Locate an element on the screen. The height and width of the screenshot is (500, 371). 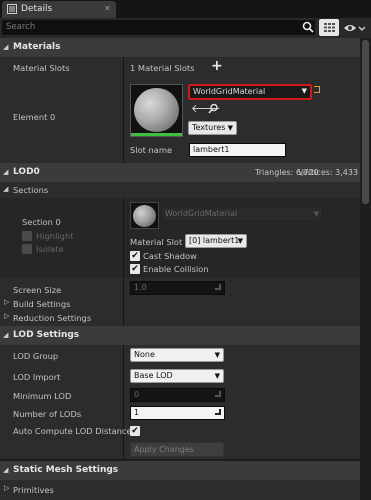
material-slot-value: [0] lambert1 is located at coordinates (214, 240).